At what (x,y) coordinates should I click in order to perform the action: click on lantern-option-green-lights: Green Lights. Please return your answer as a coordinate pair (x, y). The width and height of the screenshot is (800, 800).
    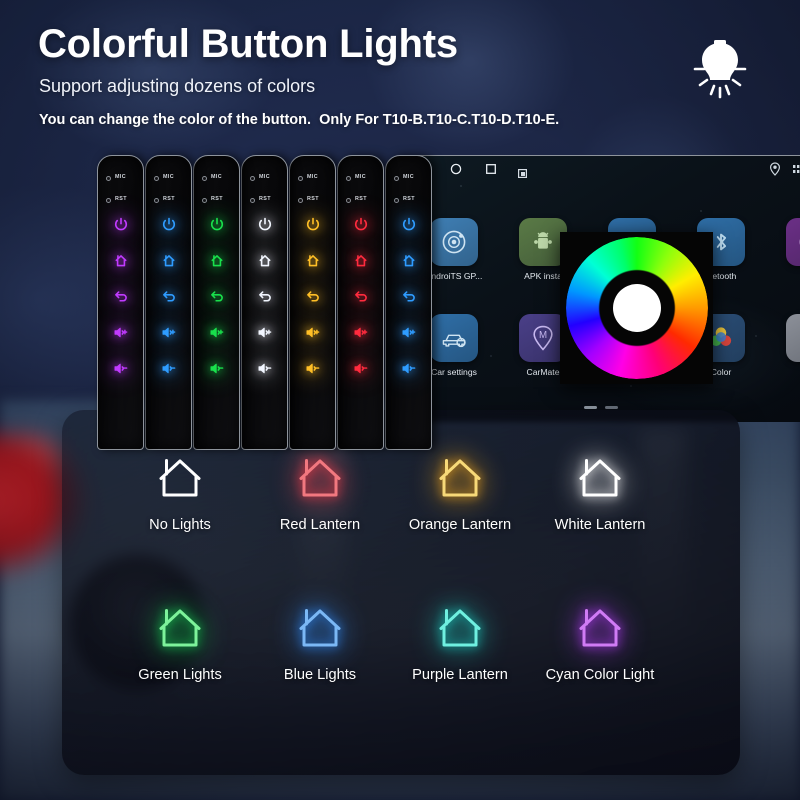
    Looking at the image, I should click on (180, 641).